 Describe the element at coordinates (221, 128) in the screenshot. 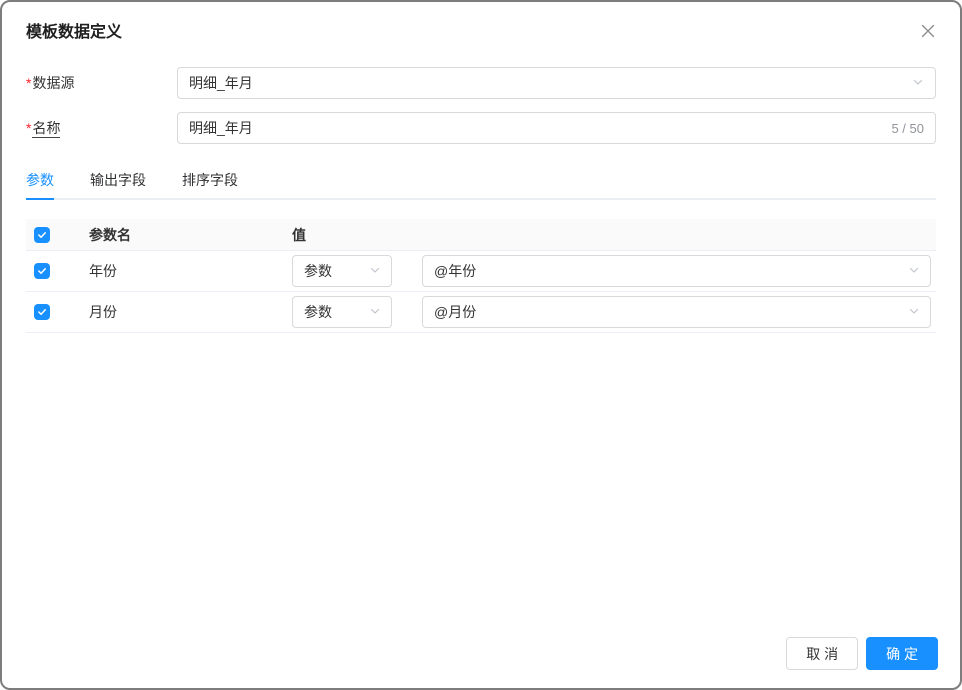

I see `name-value: 明细_年月` at that location.